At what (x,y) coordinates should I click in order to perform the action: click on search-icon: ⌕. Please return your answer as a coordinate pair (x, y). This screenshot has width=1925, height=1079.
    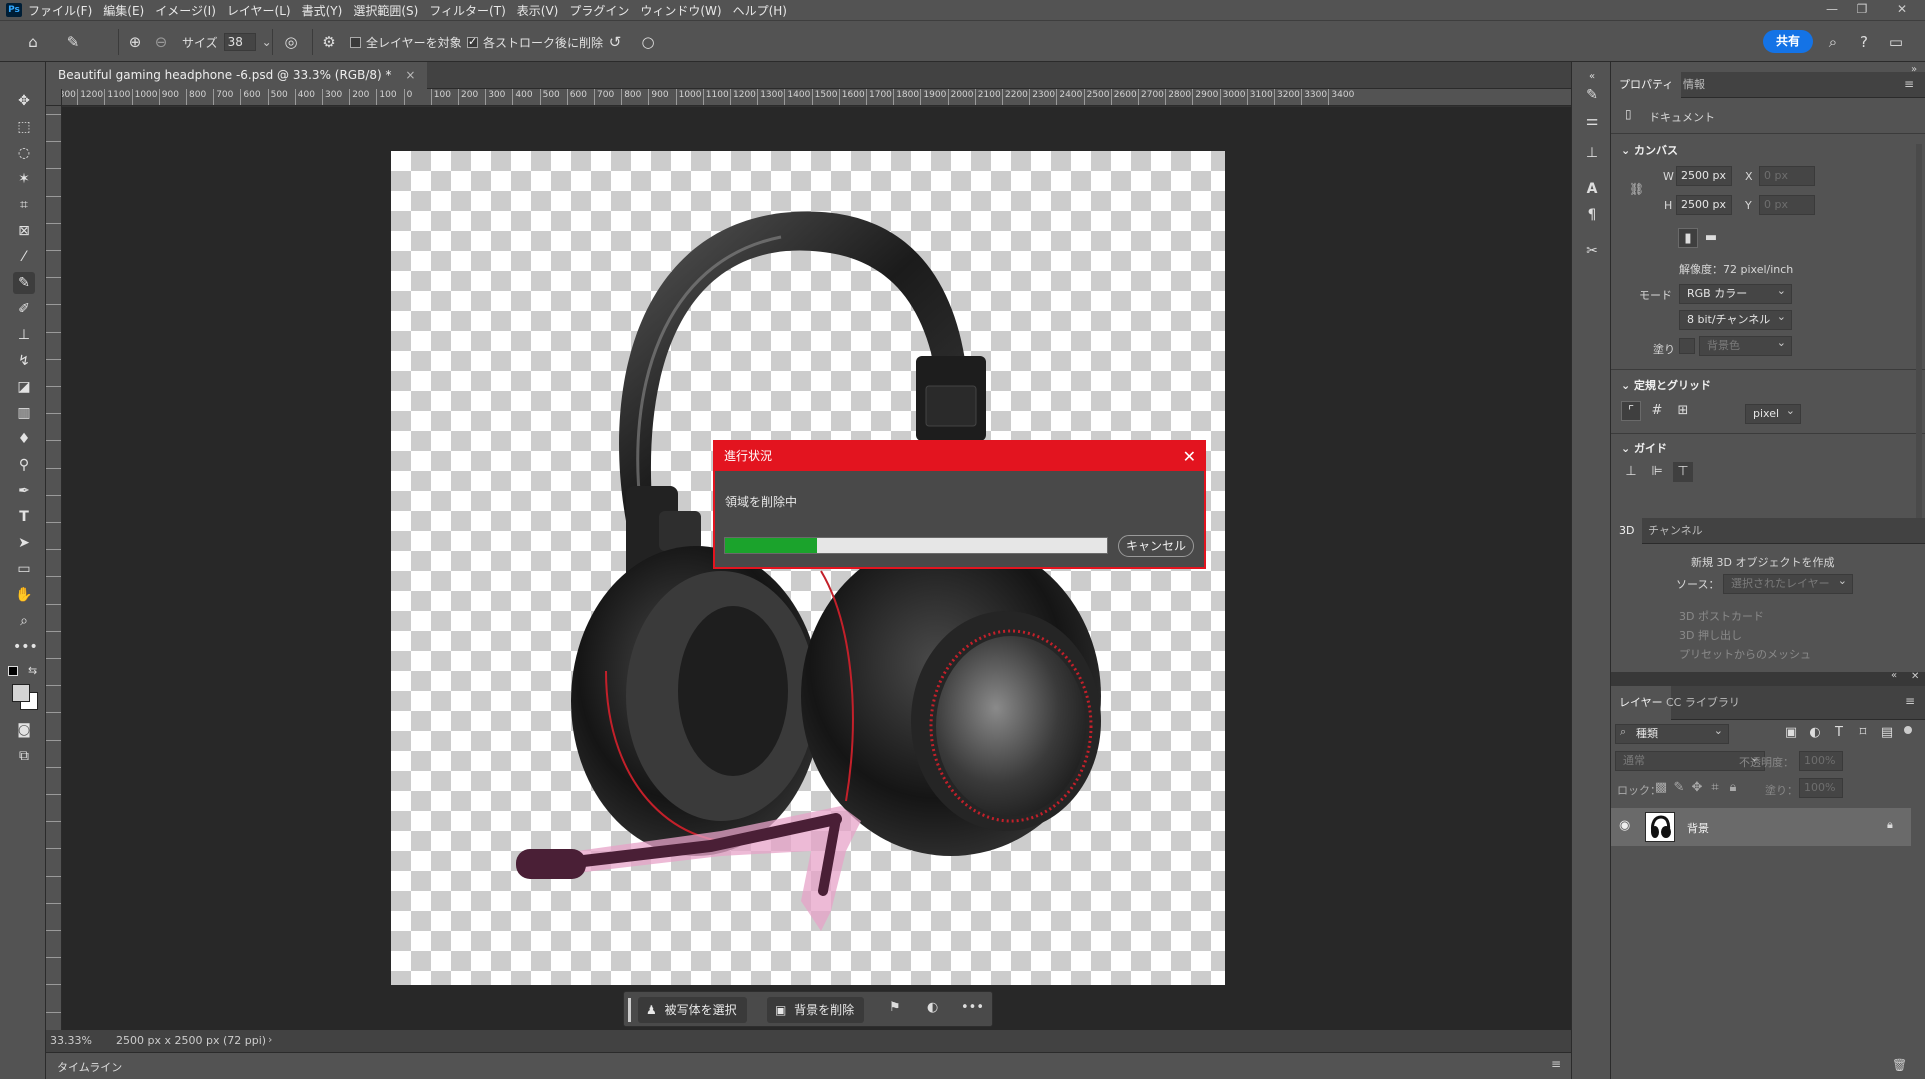
    Looking at the image, I should click on (1833, 42).